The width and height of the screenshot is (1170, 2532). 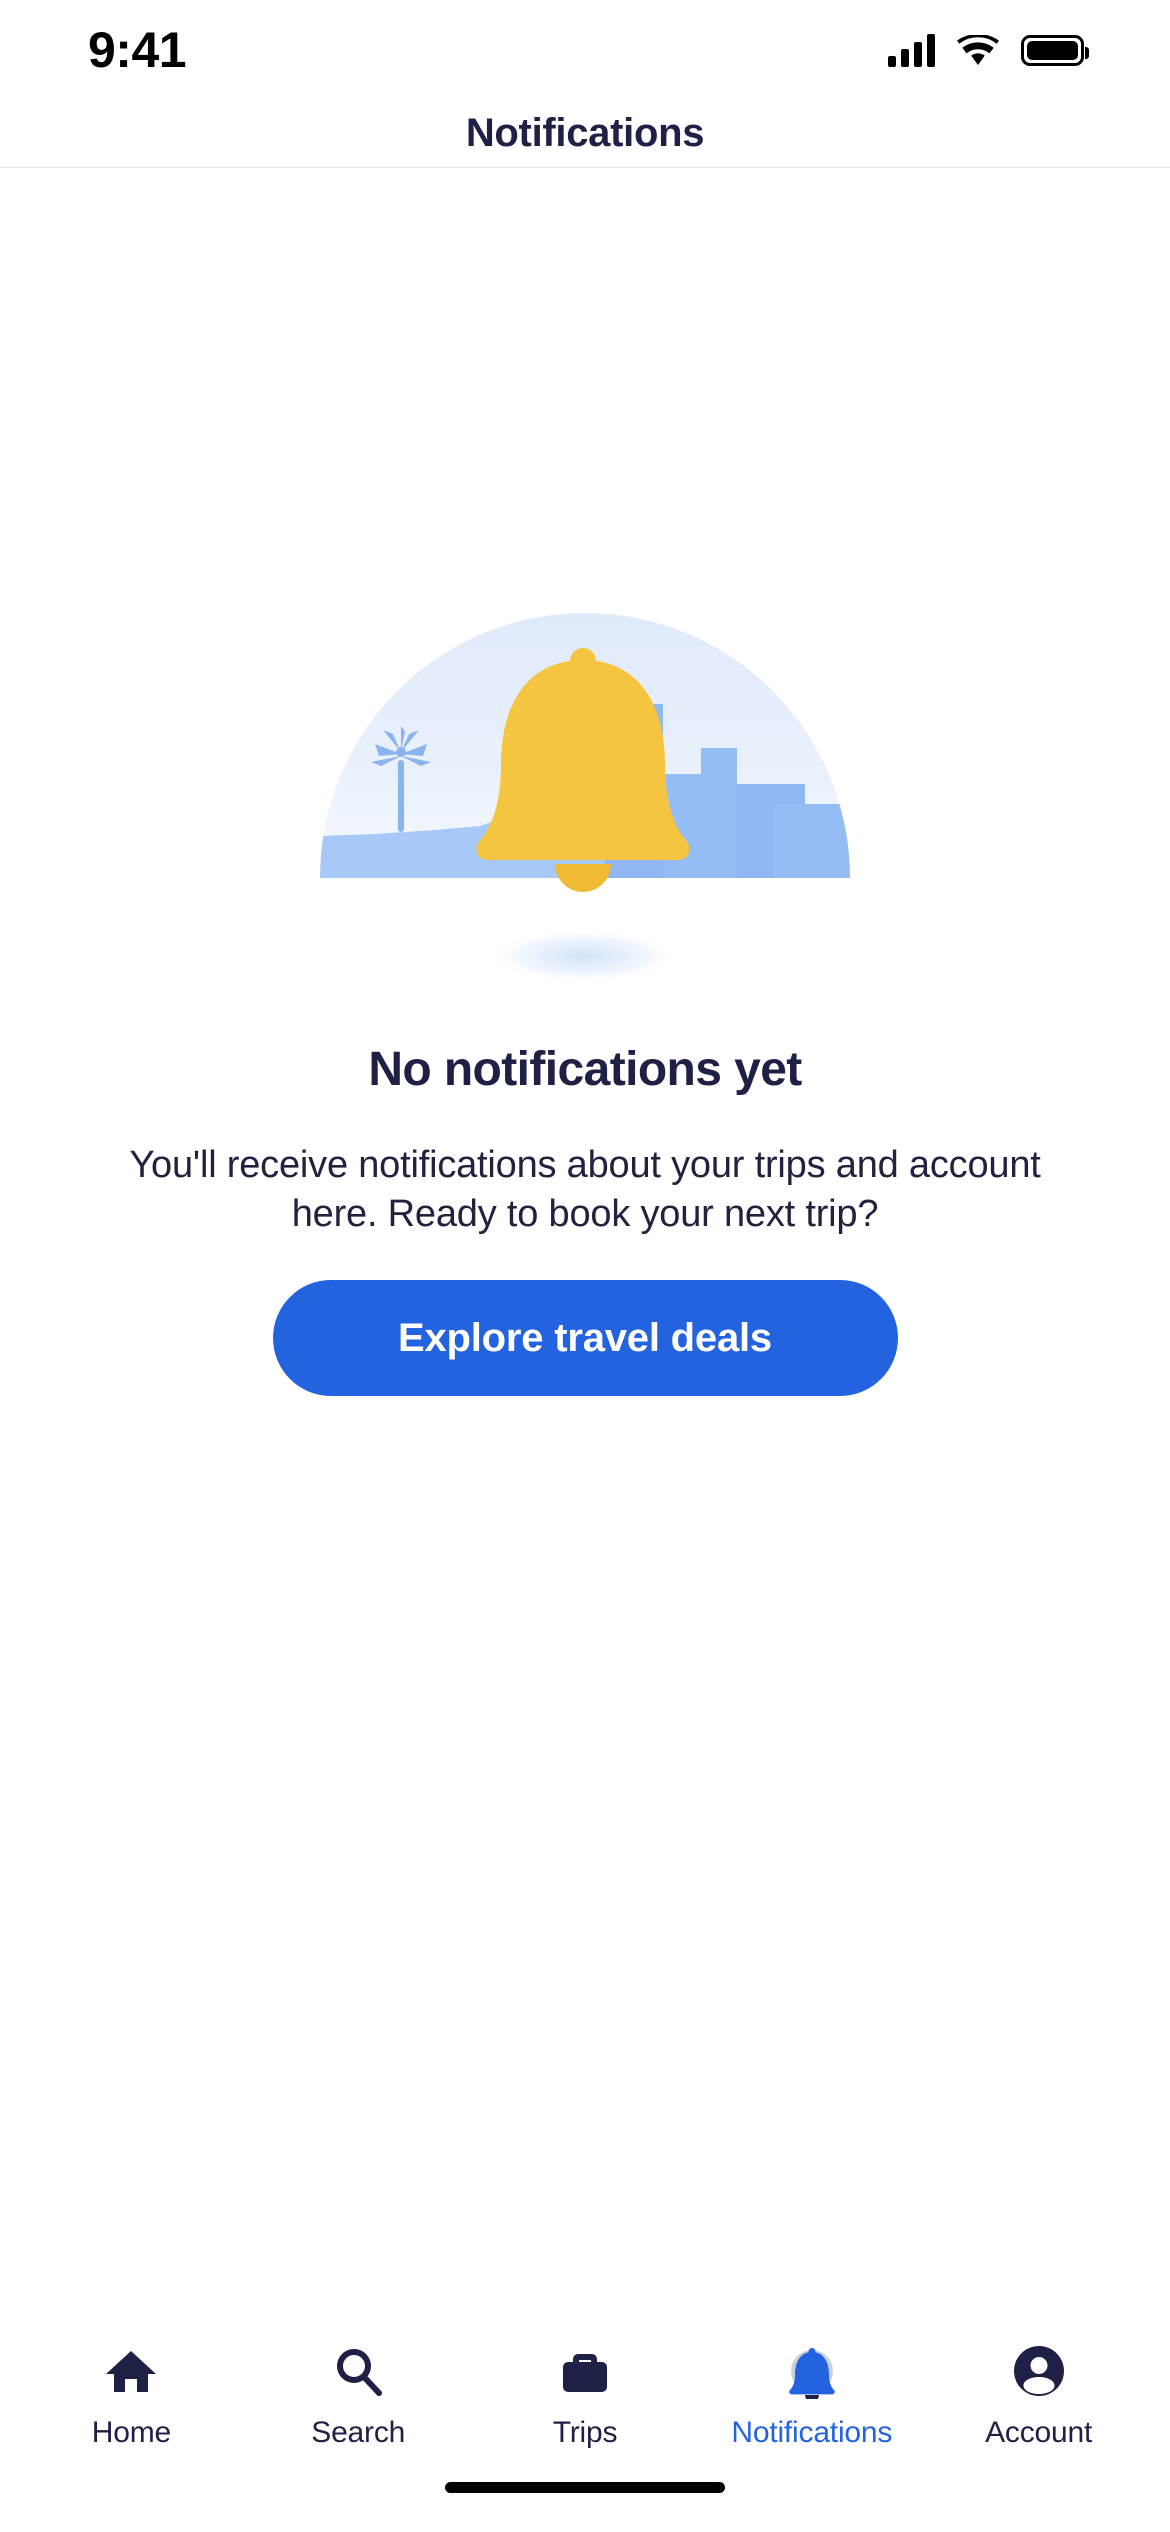 What do you see at coordinates (585, 797) in the screenshot?
I see `illustration-svg` at bounding box center [585, 797].